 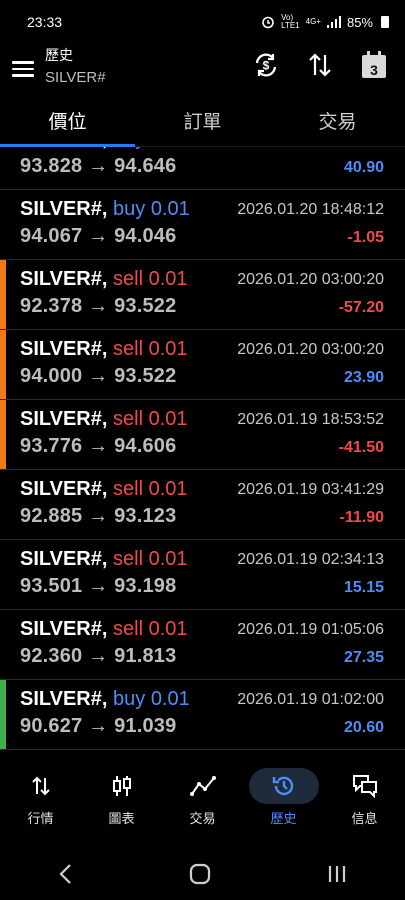 I want to click on deal-profit: 15.15, so click(x=363, y=587).